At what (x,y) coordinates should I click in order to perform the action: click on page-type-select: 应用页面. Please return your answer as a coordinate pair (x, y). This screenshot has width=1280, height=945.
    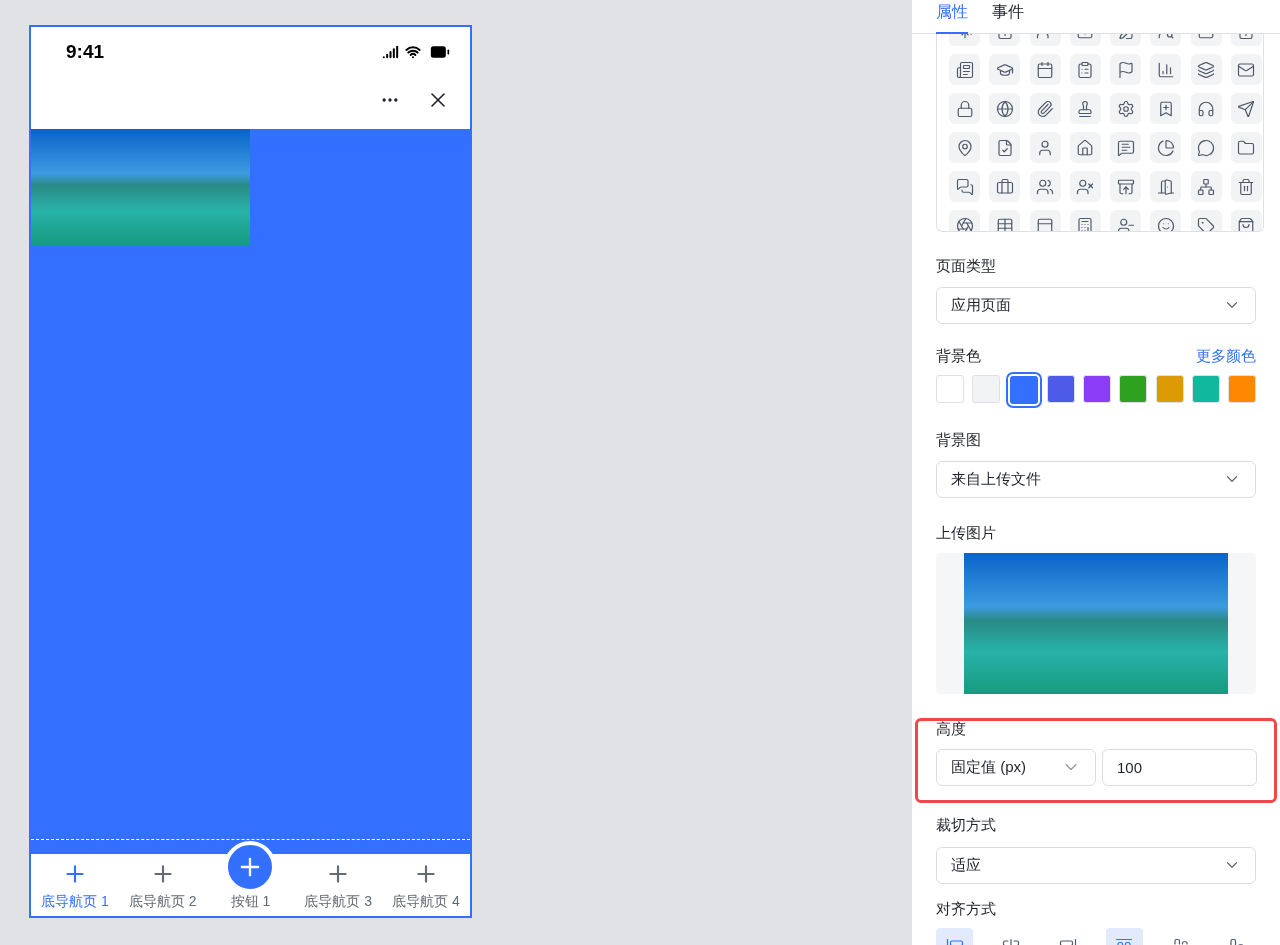
    Looking at the image, I should click on (1096, 305).